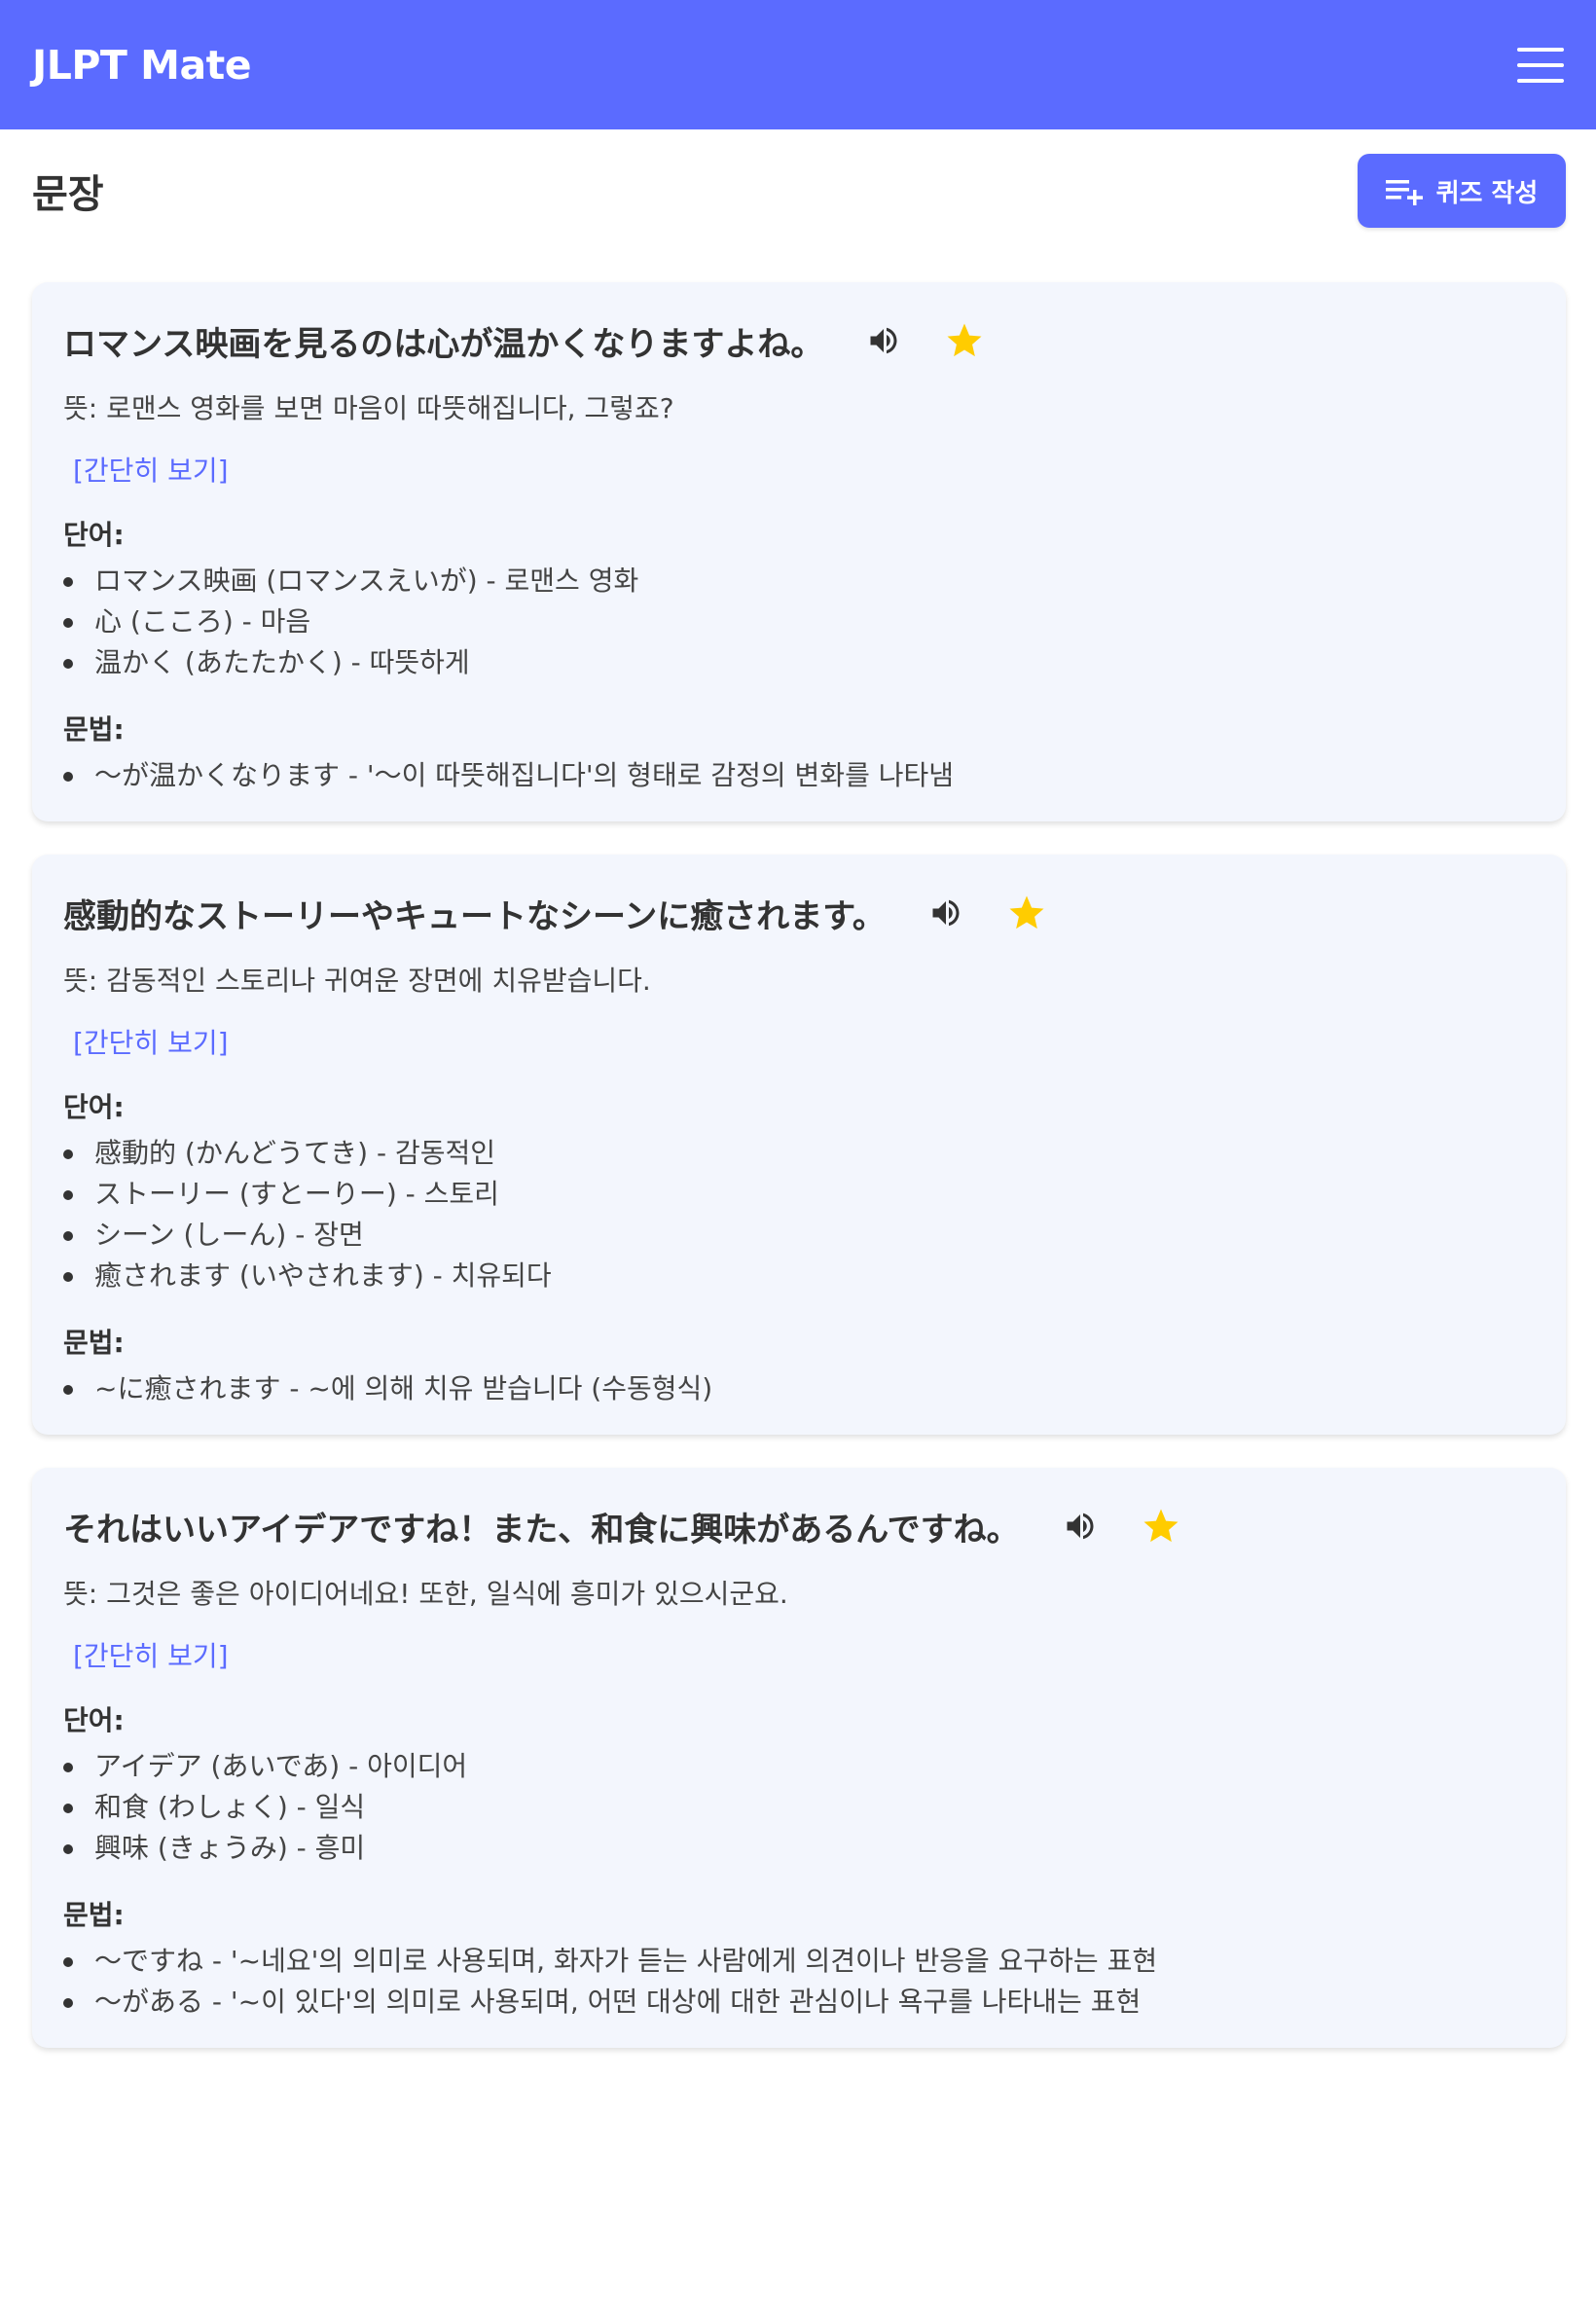 The height and width of the screenshot is (2297, 1596). I want to click on create-quiz-label: 퀴즈 작성, so click(1487, 193).